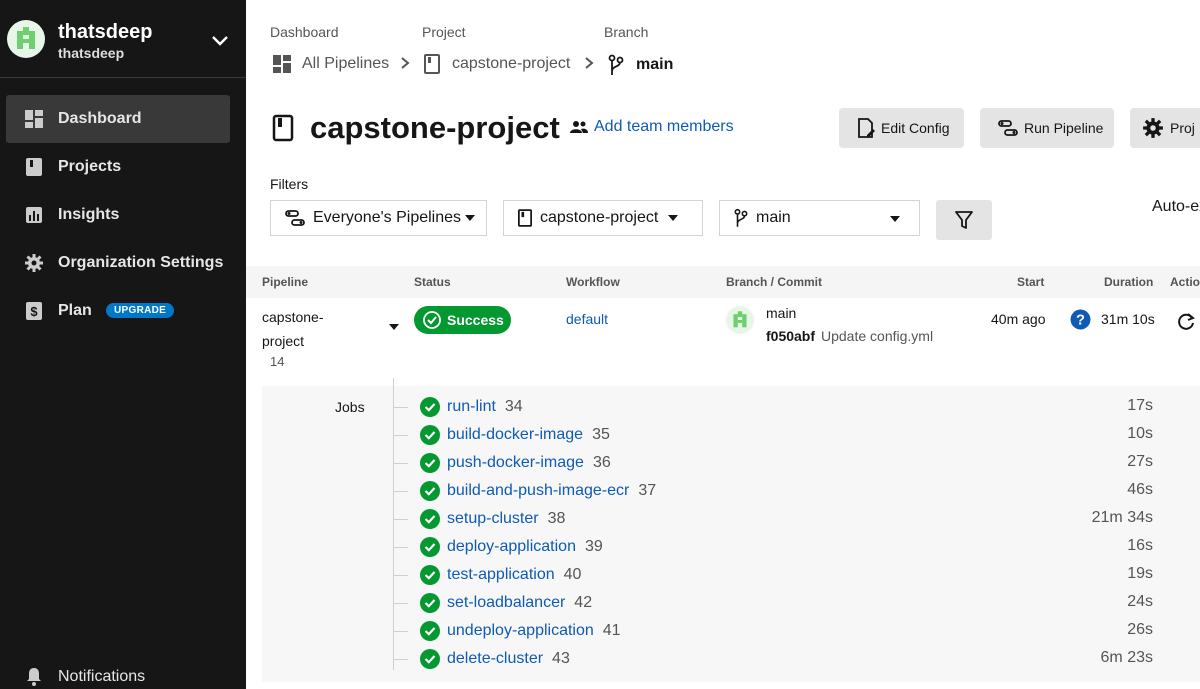 The width and height of the screenshot is (1200, 689). I want to click on job-row: undeploy-application 41, so click(520, 631).